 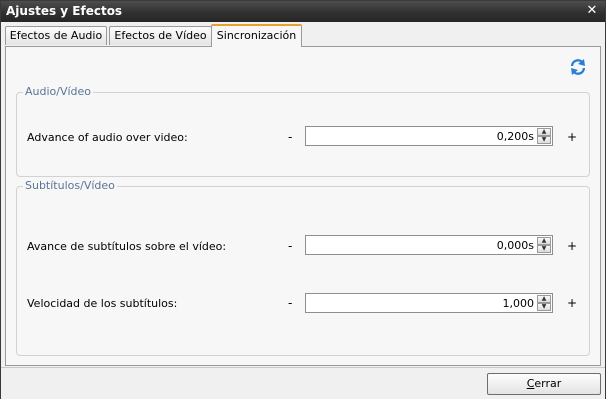 I want to click on audio-advance-spinbox: 0,200s ▲ ▼, so click(x=429, y=136).